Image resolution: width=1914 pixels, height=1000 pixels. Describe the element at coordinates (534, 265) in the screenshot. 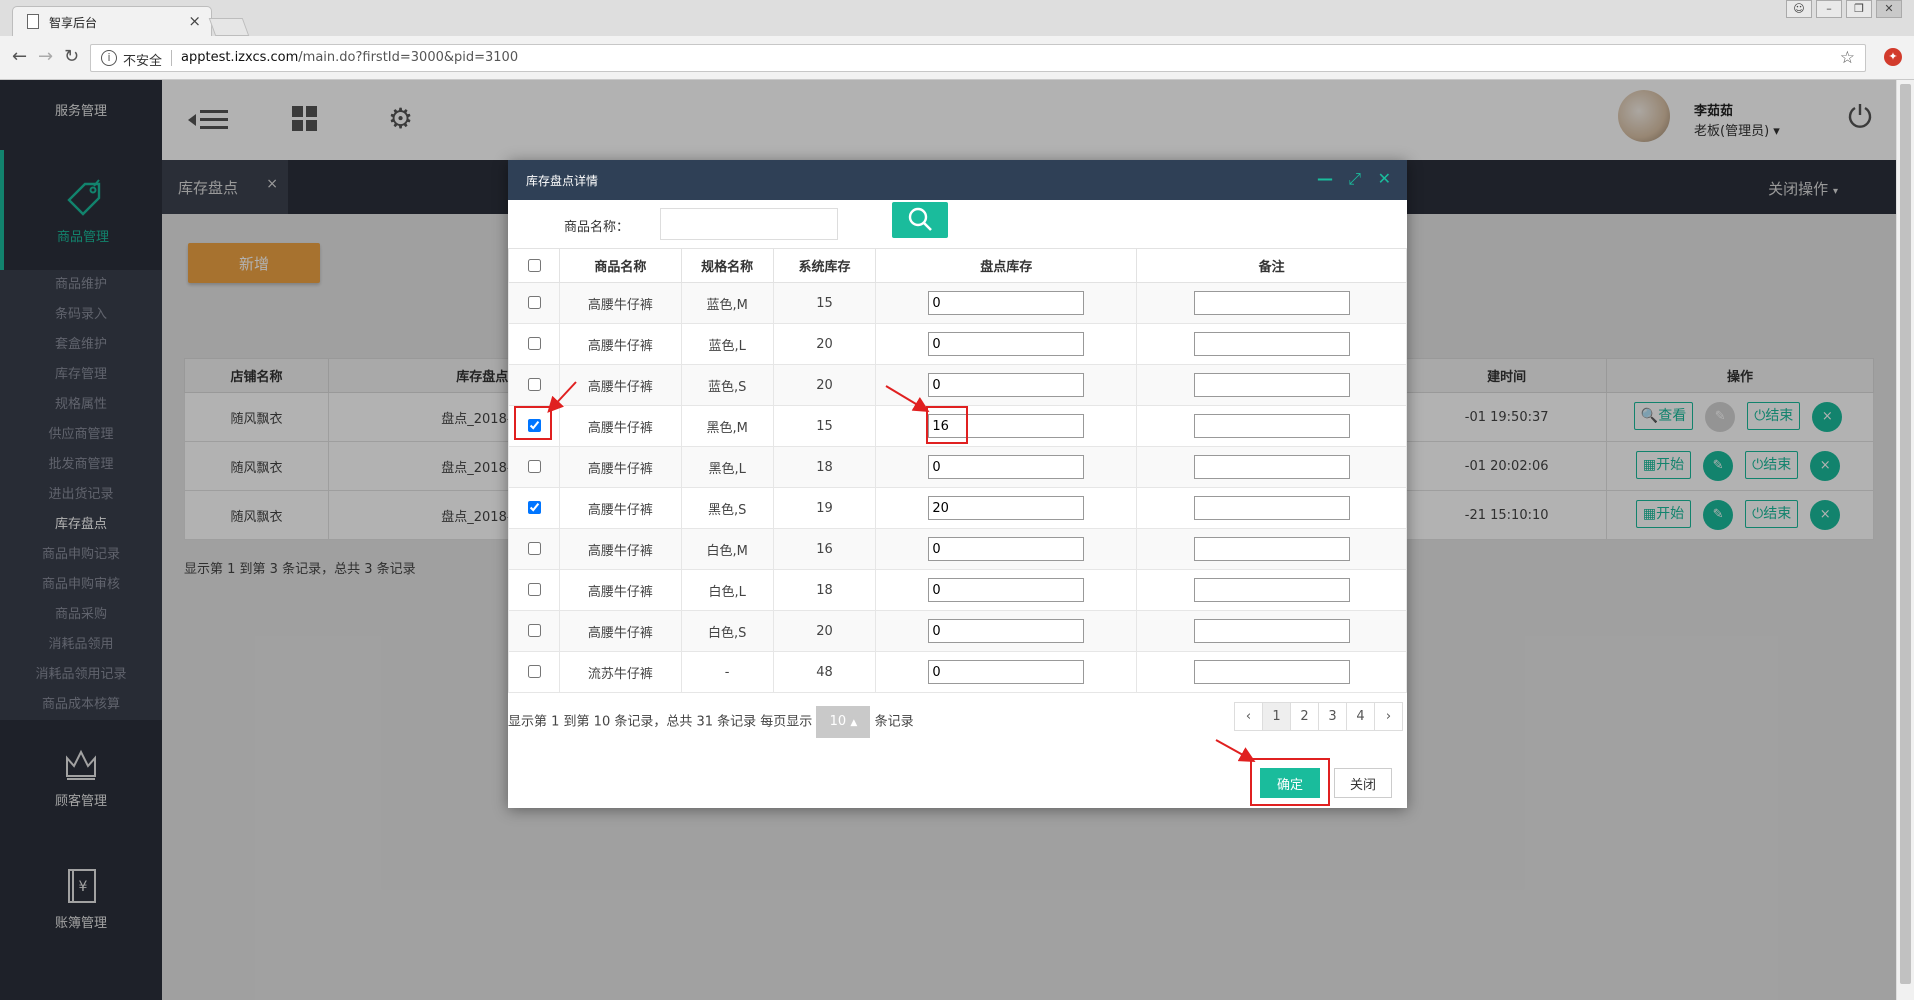

I see `select-all-checkbox` at that location.